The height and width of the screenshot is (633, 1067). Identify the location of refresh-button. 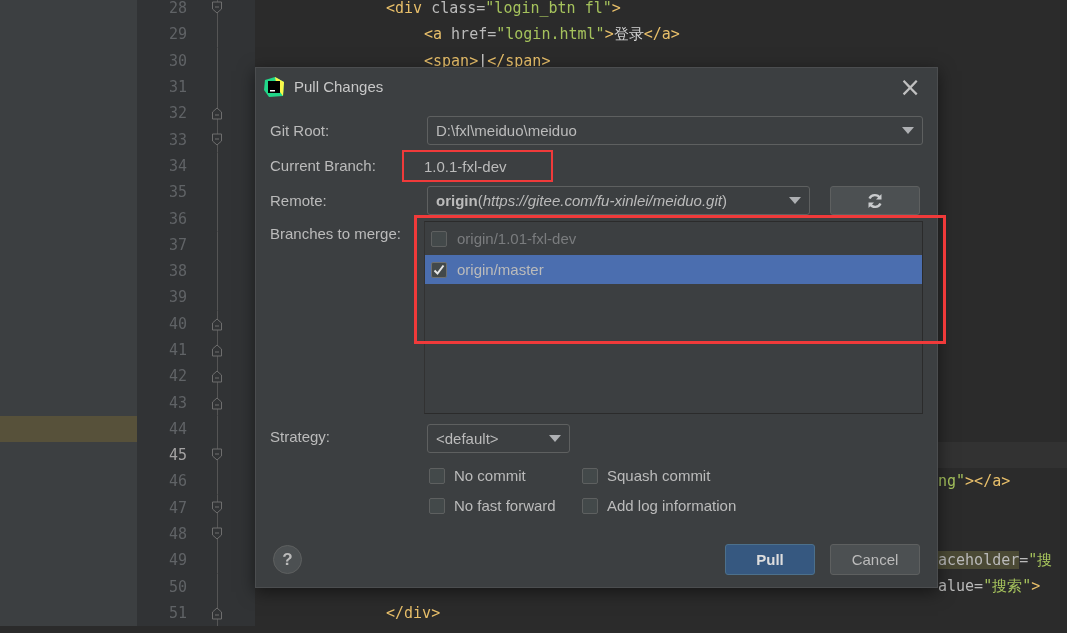
(875, 200).